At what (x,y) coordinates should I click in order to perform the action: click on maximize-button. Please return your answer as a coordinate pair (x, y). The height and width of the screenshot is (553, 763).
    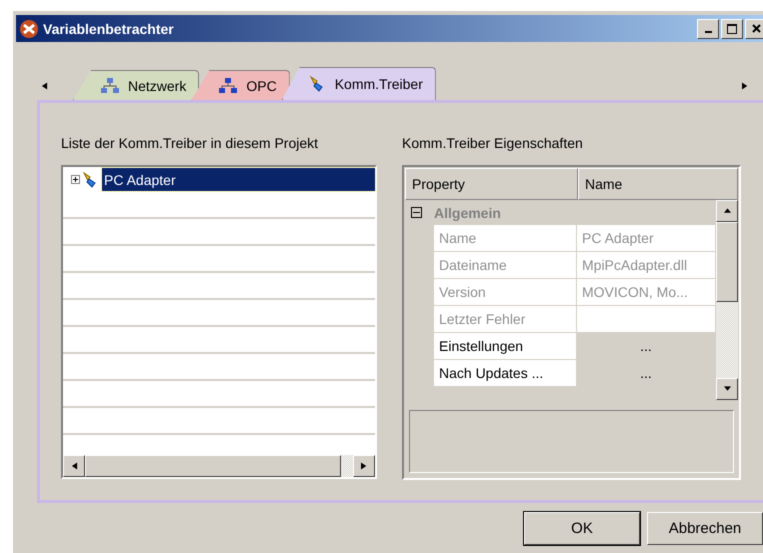
    Looking at the image, I should click on (732, 28).